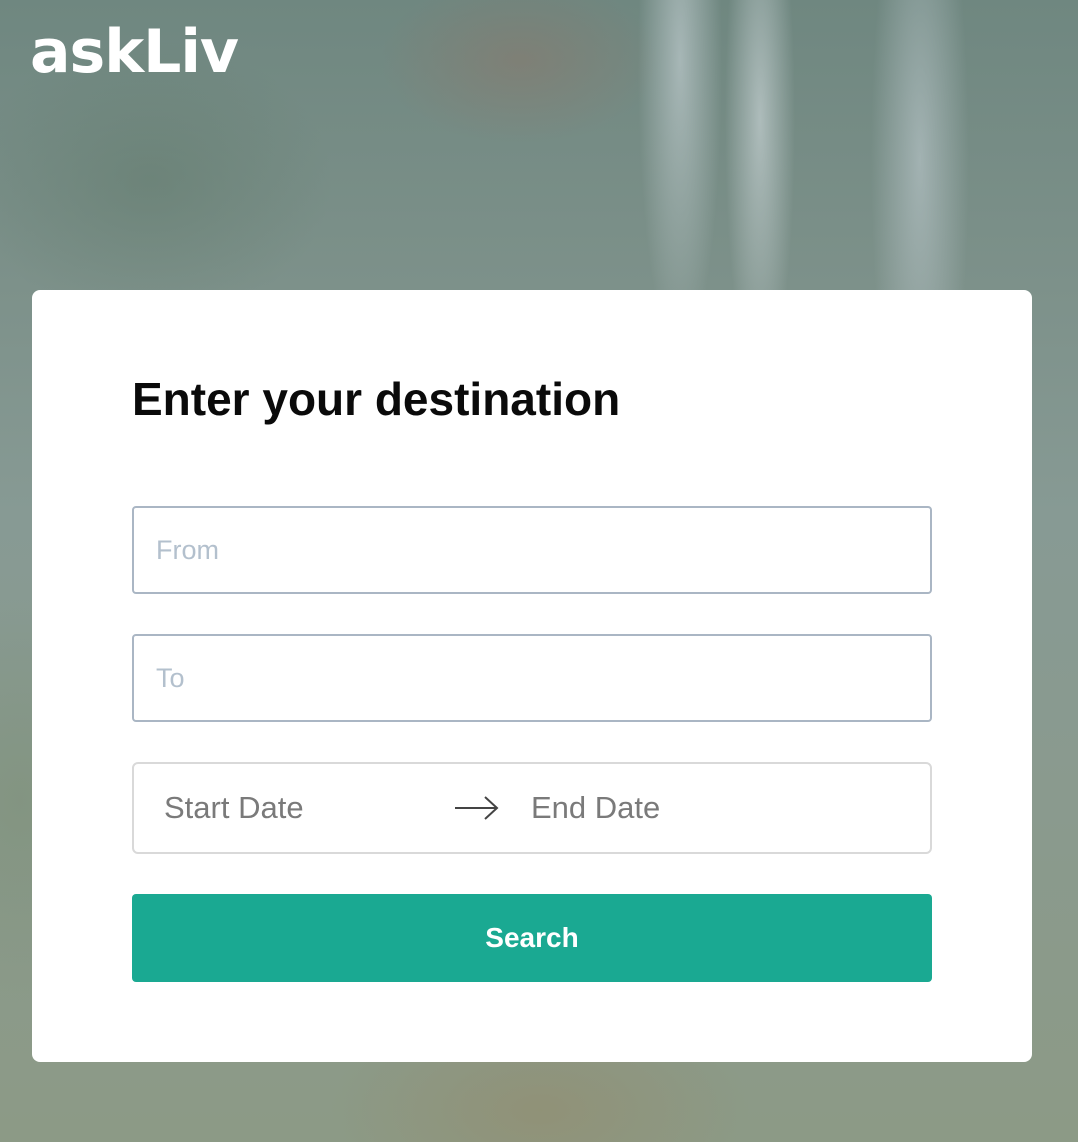  I want to click on form-title: Enter your destination, so click(376, 399).